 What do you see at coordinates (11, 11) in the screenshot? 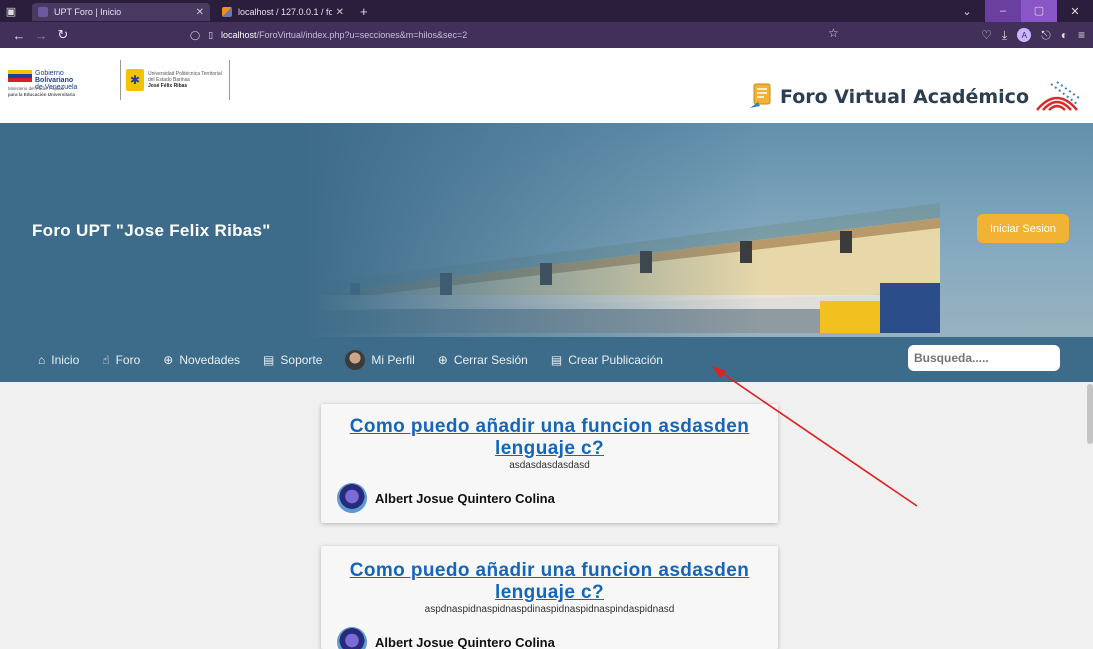
I see `tab-list-icon: ▣` at bounding box center [11, 11].